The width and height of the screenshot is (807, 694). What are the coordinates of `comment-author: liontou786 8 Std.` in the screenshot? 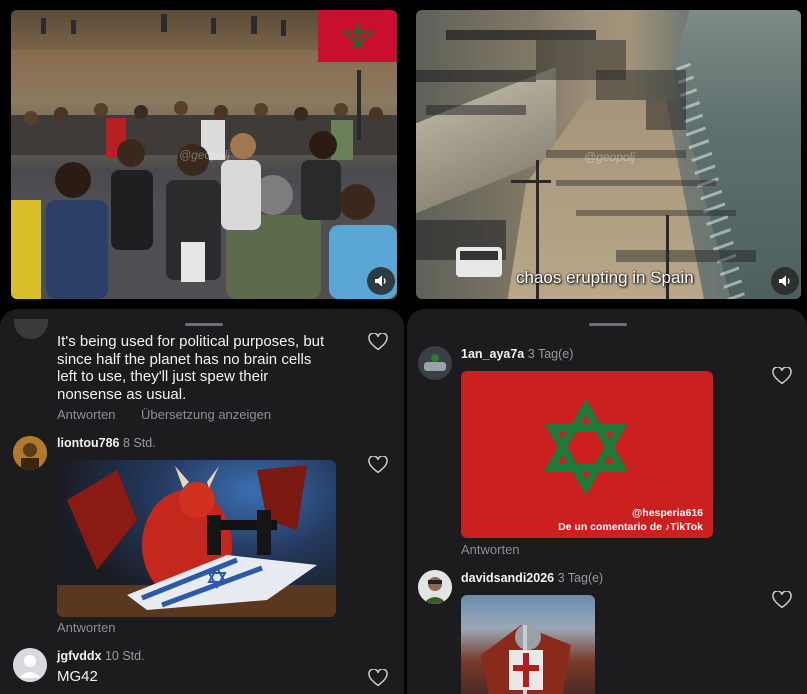 It's located at (106, 443).